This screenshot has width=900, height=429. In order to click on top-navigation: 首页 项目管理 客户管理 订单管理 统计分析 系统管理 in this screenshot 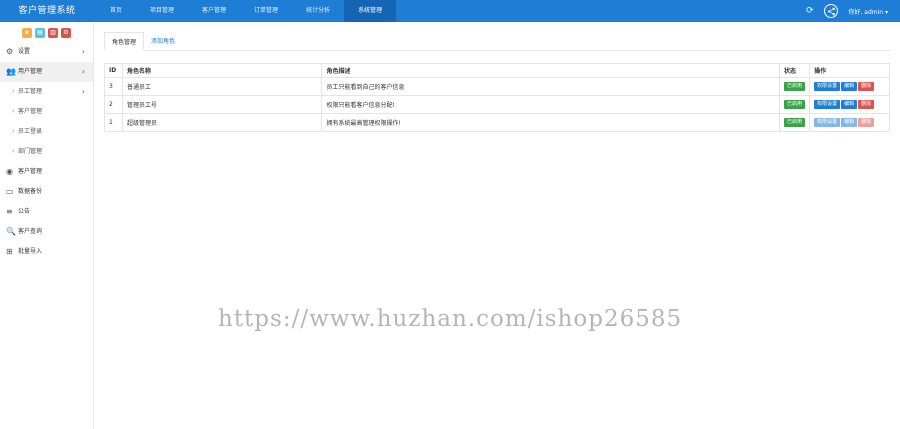, I will do `click(246, 11)`.